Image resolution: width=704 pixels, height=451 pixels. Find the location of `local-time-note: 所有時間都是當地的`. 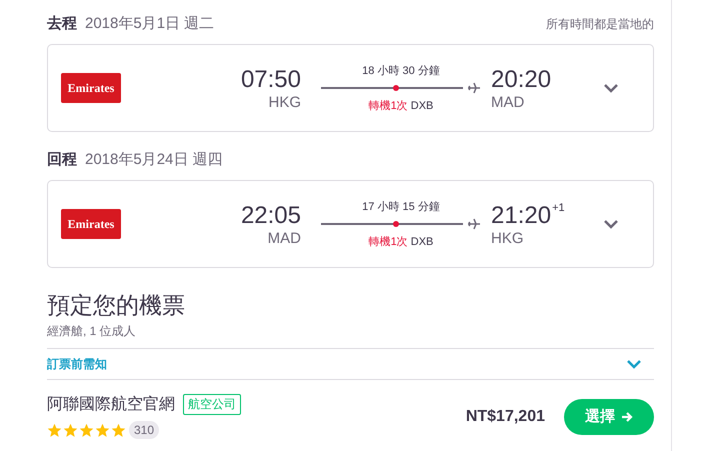

local-time-note: 所有時間都是當地的 is located at coordinates (600, 24).